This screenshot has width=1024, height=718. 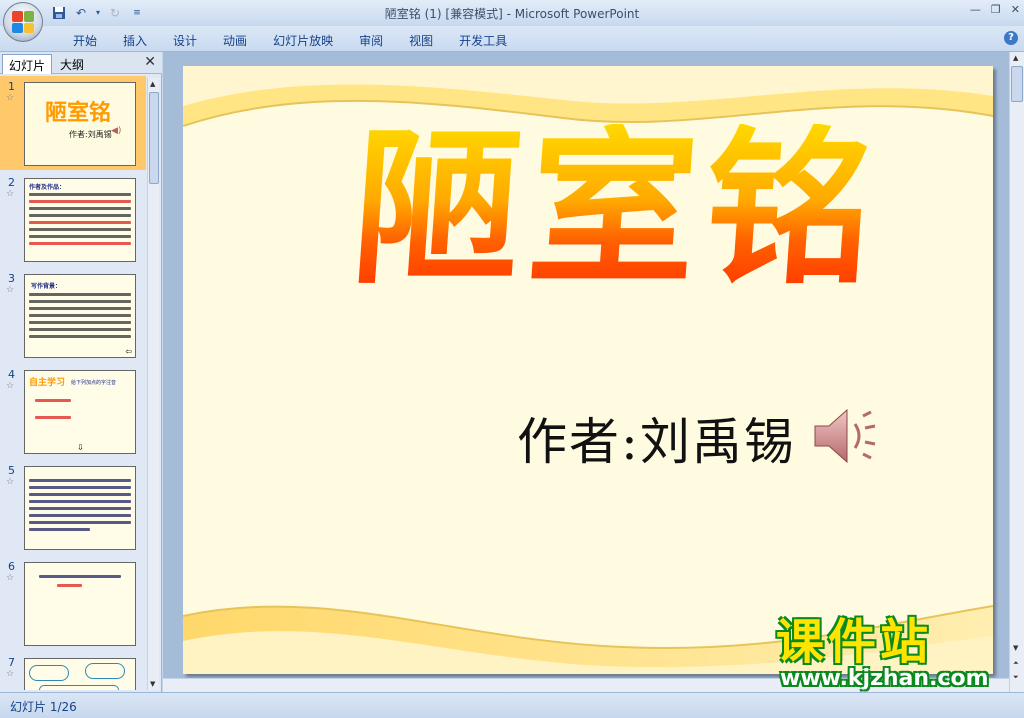 I want to click on thumb-speaker-icon: ◀), so click(x=116, y=131).